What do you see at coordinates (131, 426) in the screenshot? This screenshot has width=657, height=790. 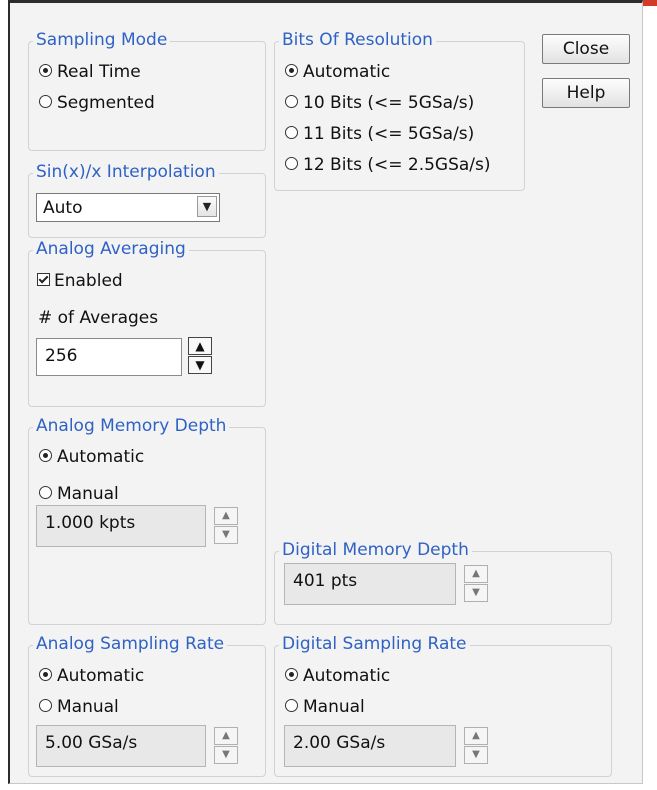 I see `analog-memory-depth-title: Analog Memory Depth` at bounding box center [131, 426].